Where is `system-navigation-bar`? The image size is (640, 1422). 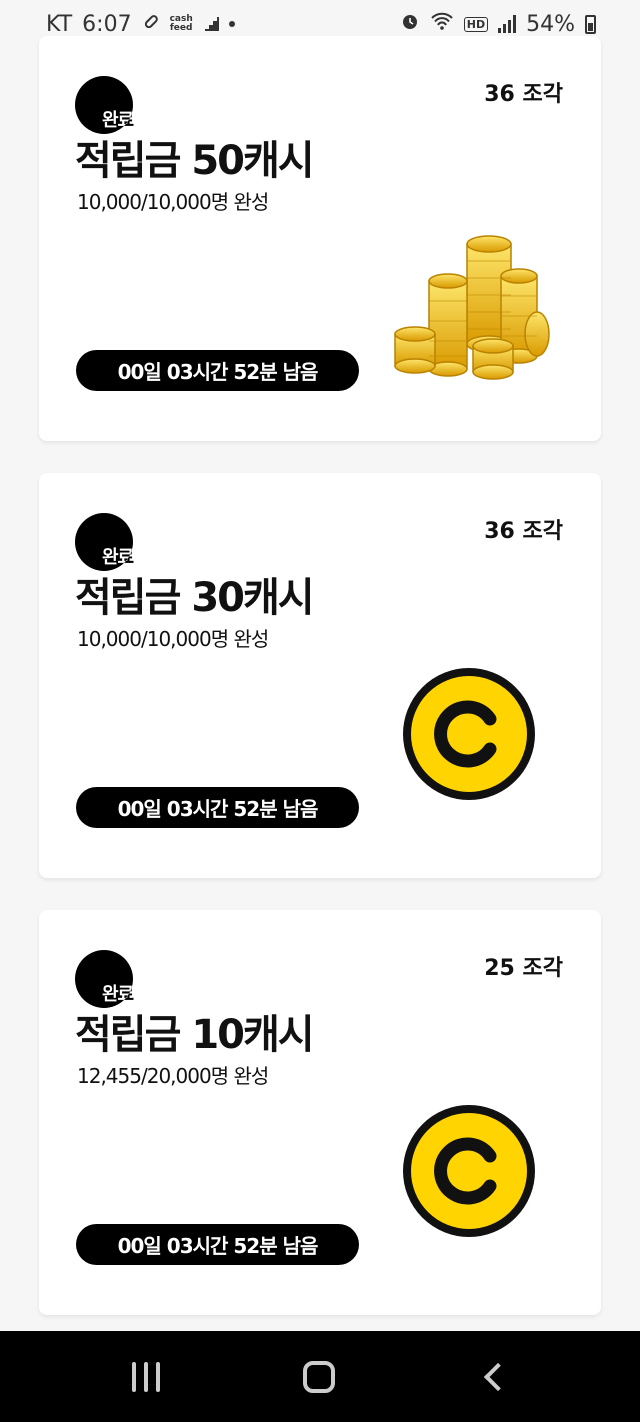 system-navigation-bar is located at coordinates (320, 1376).